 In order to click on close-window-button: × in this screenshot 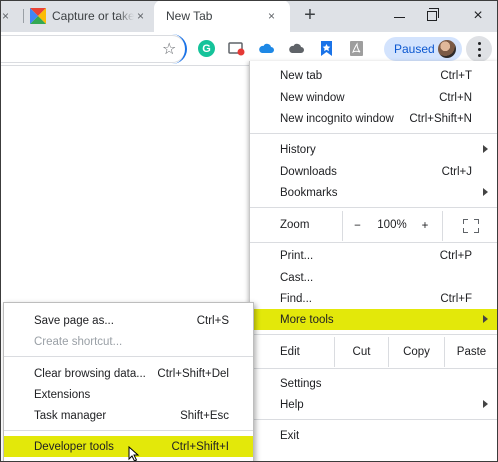, I will do `click(478, 16)`.